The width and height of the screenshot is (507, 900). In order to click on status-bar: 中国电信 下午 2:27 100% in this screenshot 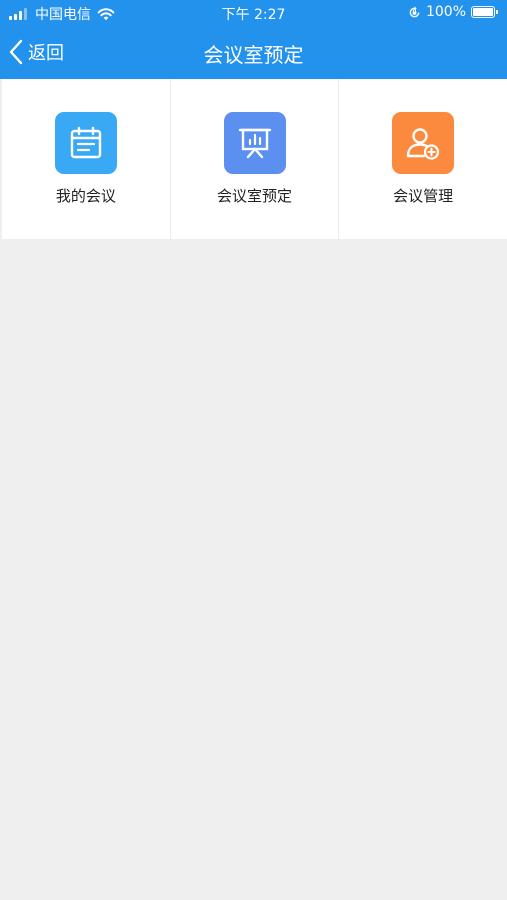, I will do `click(253, 13)`.